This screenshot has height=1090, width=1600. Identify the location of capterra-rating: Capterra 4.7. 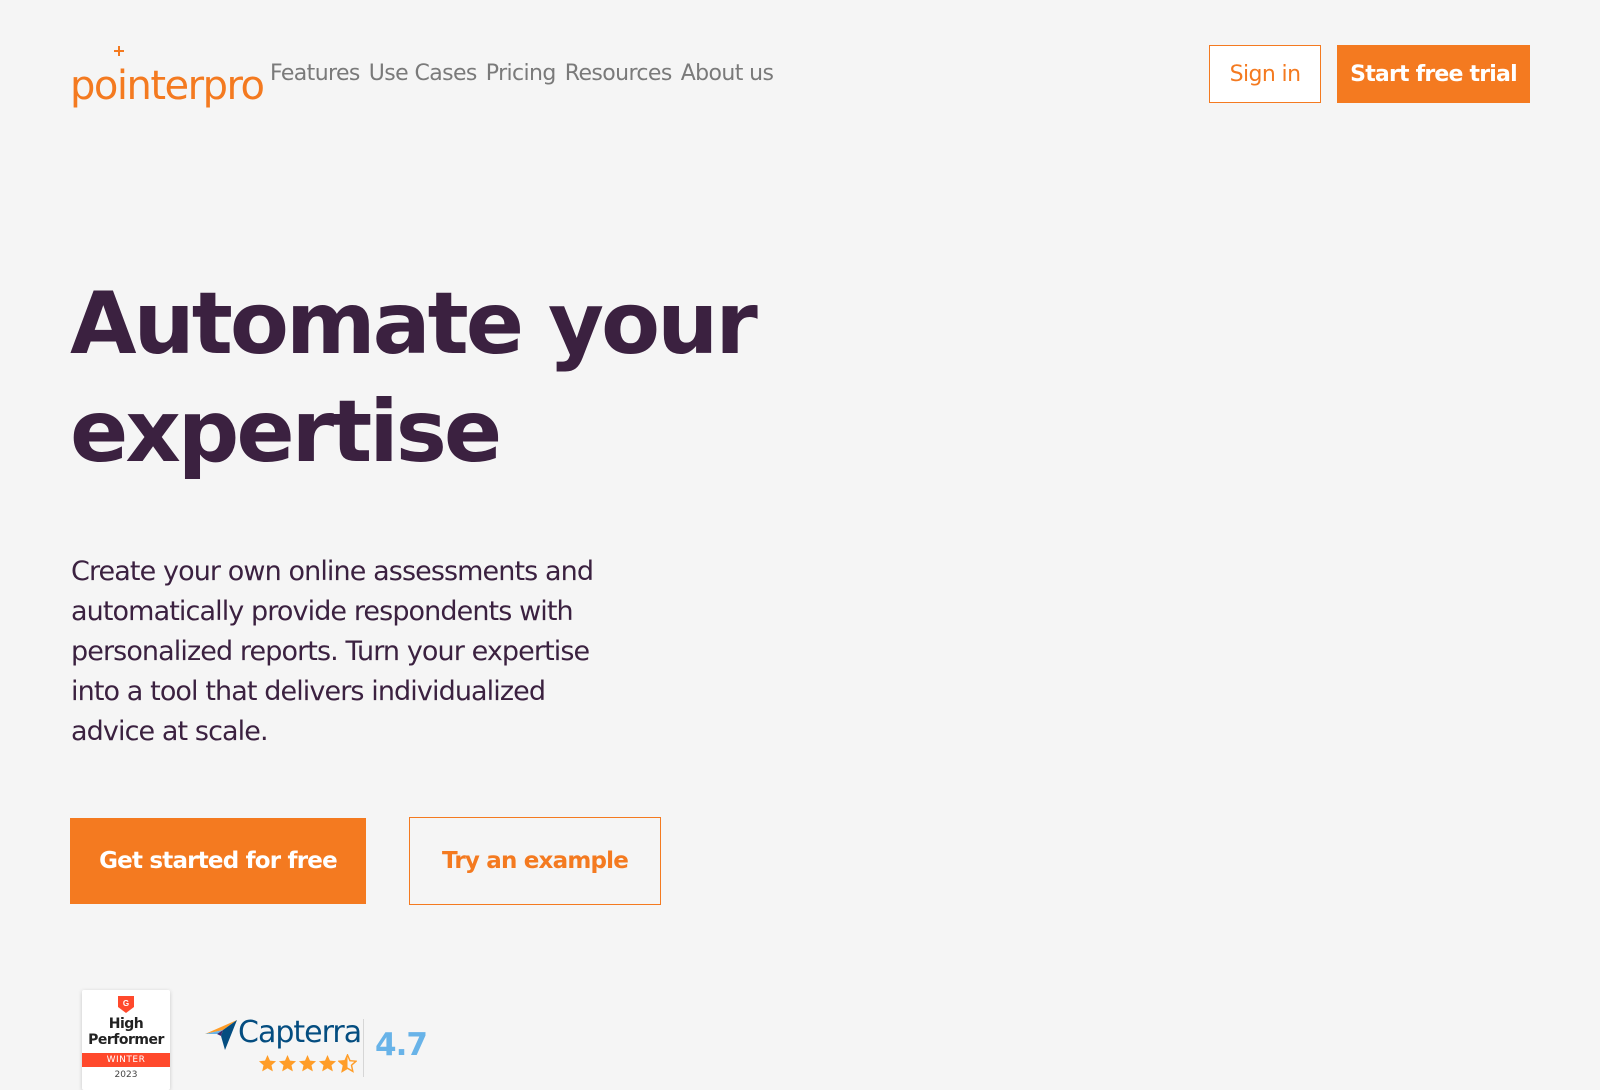
(318, 1046).